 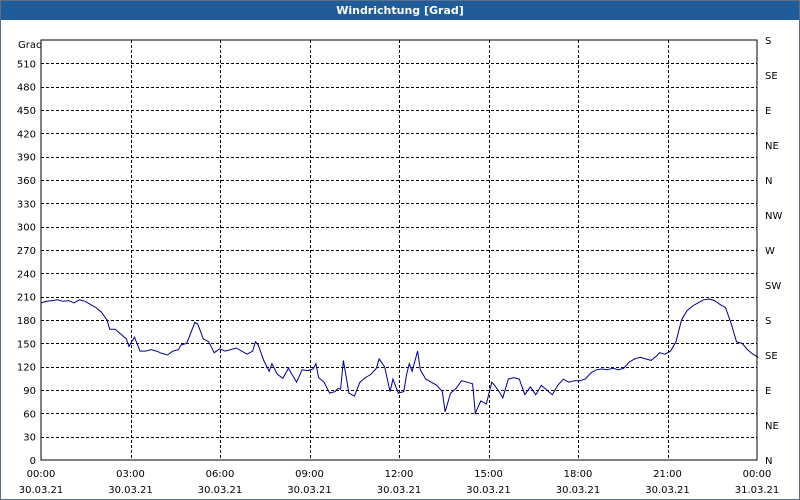 What do you see at coordinates (26, 251) in the screenshot?
I see `y-tick-label: 270` at bounding box center [26, 251].